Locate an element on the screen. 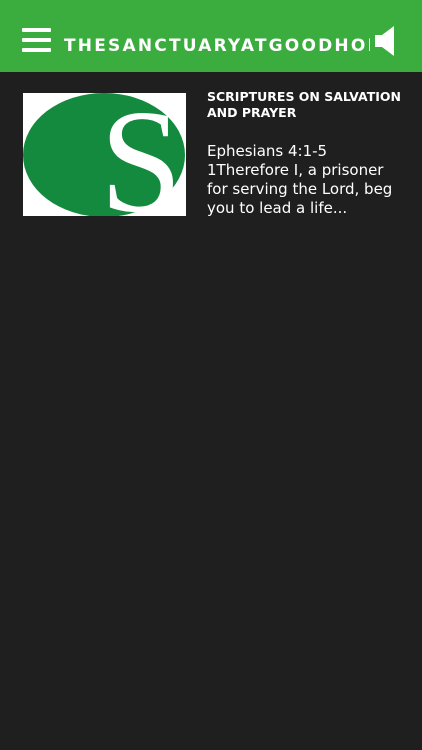 This screenshot has height=750, width=422. post-title: SCRIPTURES ON SALVATION AND PRAYER is located at coordinates (304, 104).